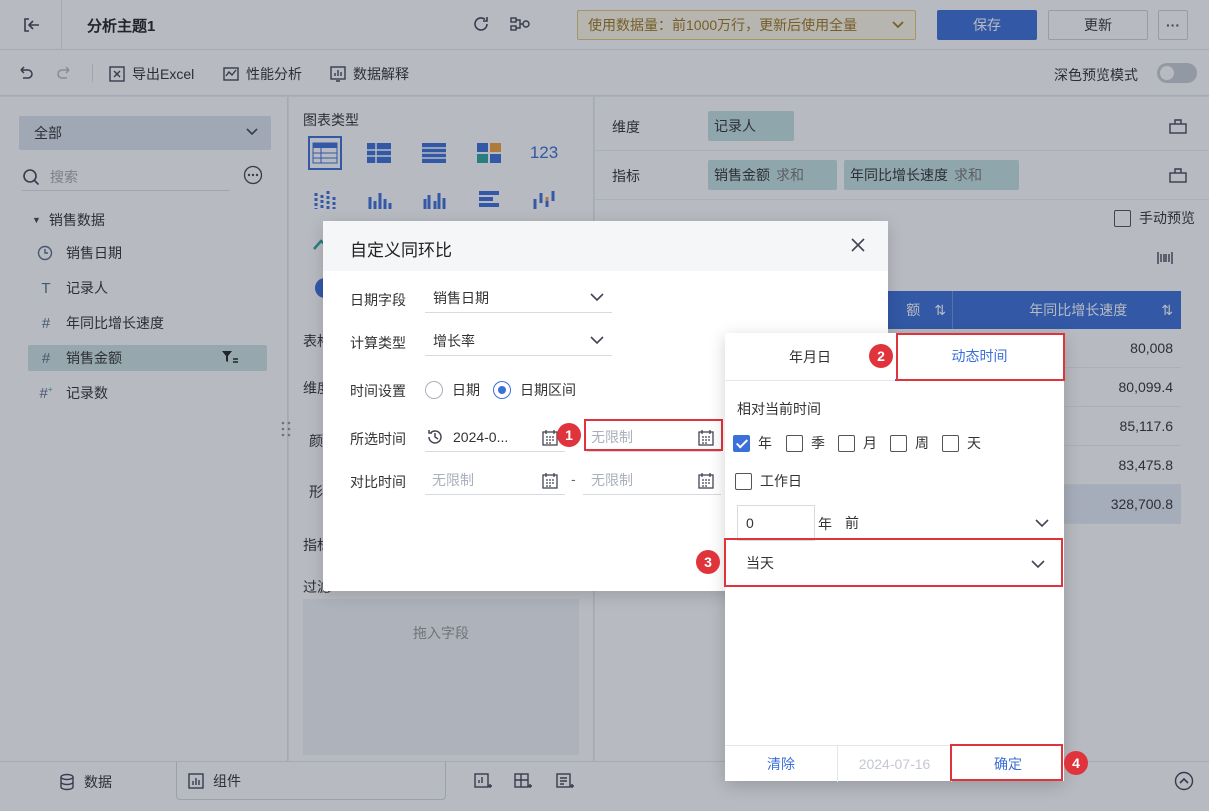 Image resolution: width=1209 pixels, height=811 pixels. I want to click on radio-date: 日期, so click(452, 390).